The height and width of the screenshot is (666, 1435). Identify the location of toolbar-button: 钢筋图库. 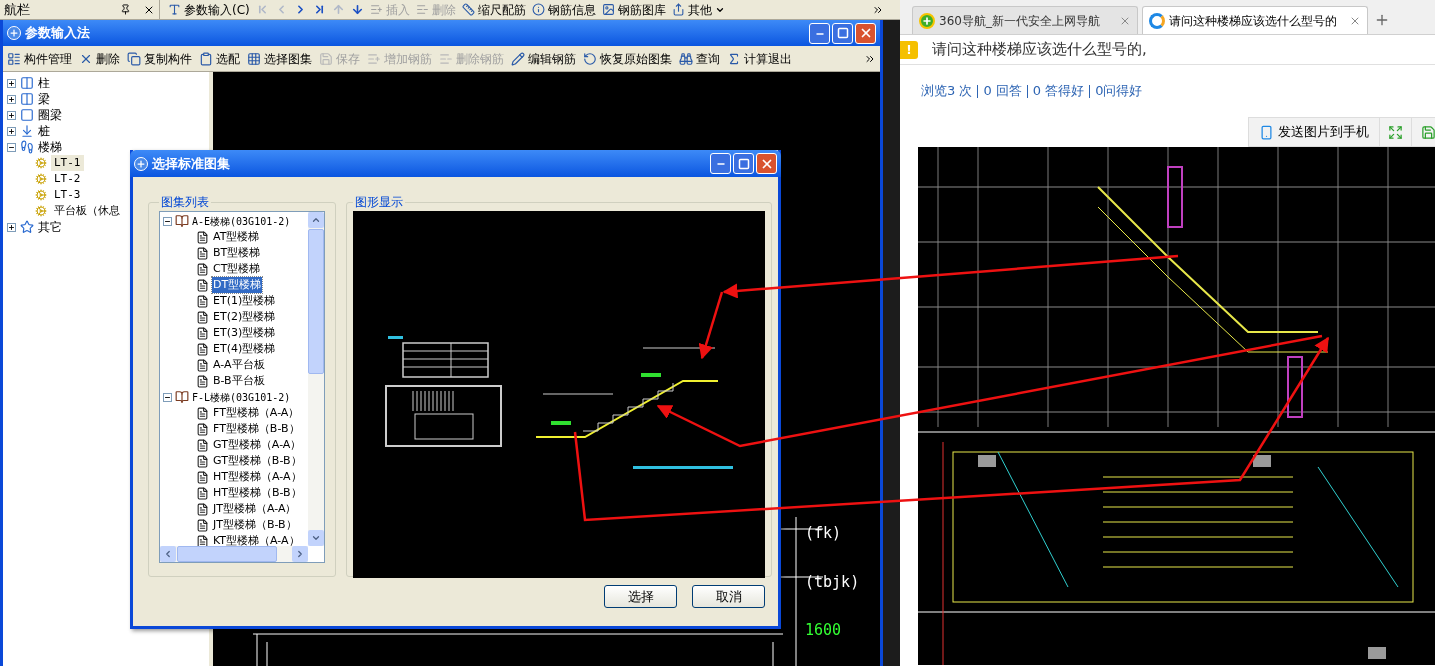
(633, 9).